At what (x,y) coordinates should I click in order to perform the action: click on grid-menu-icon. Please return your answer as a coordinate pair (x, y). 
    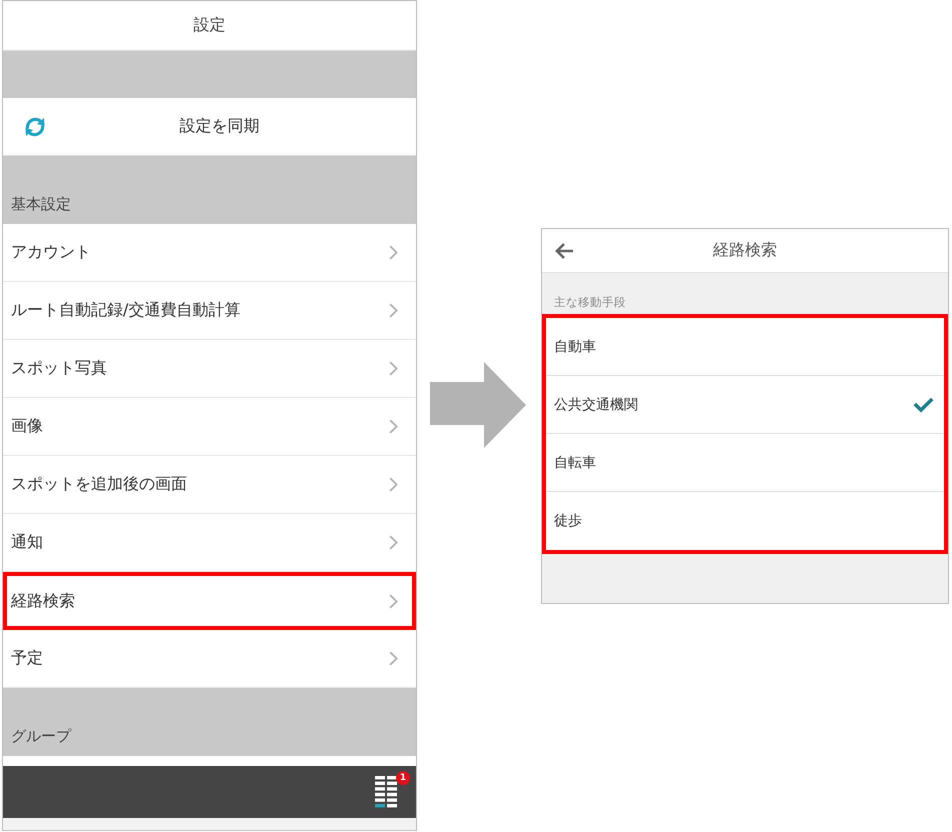
    Looking at the image, I should click on (386, 792).